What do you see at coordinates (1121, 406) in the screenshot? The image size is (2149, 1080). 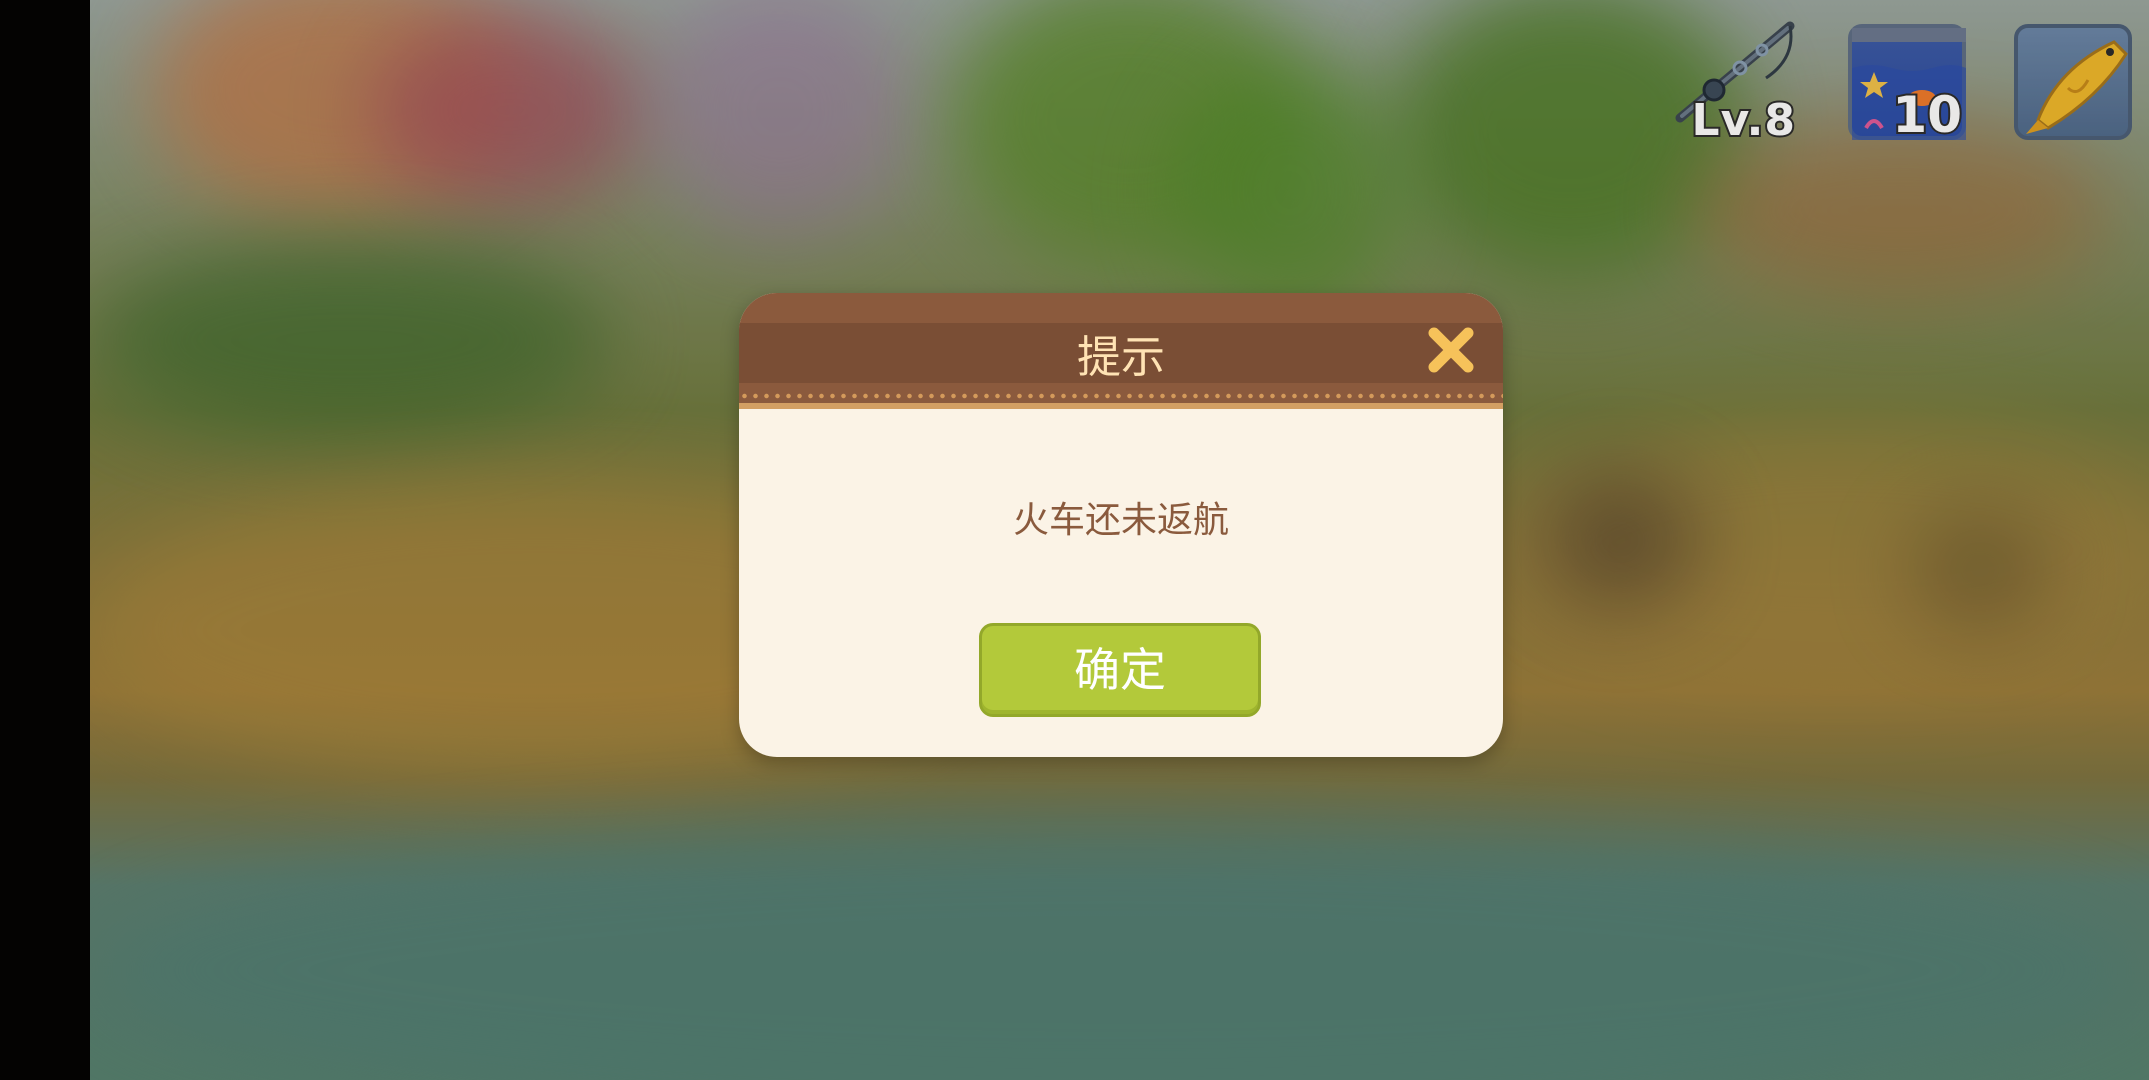 I see `header-rim` at bounding box center [1121, 406].